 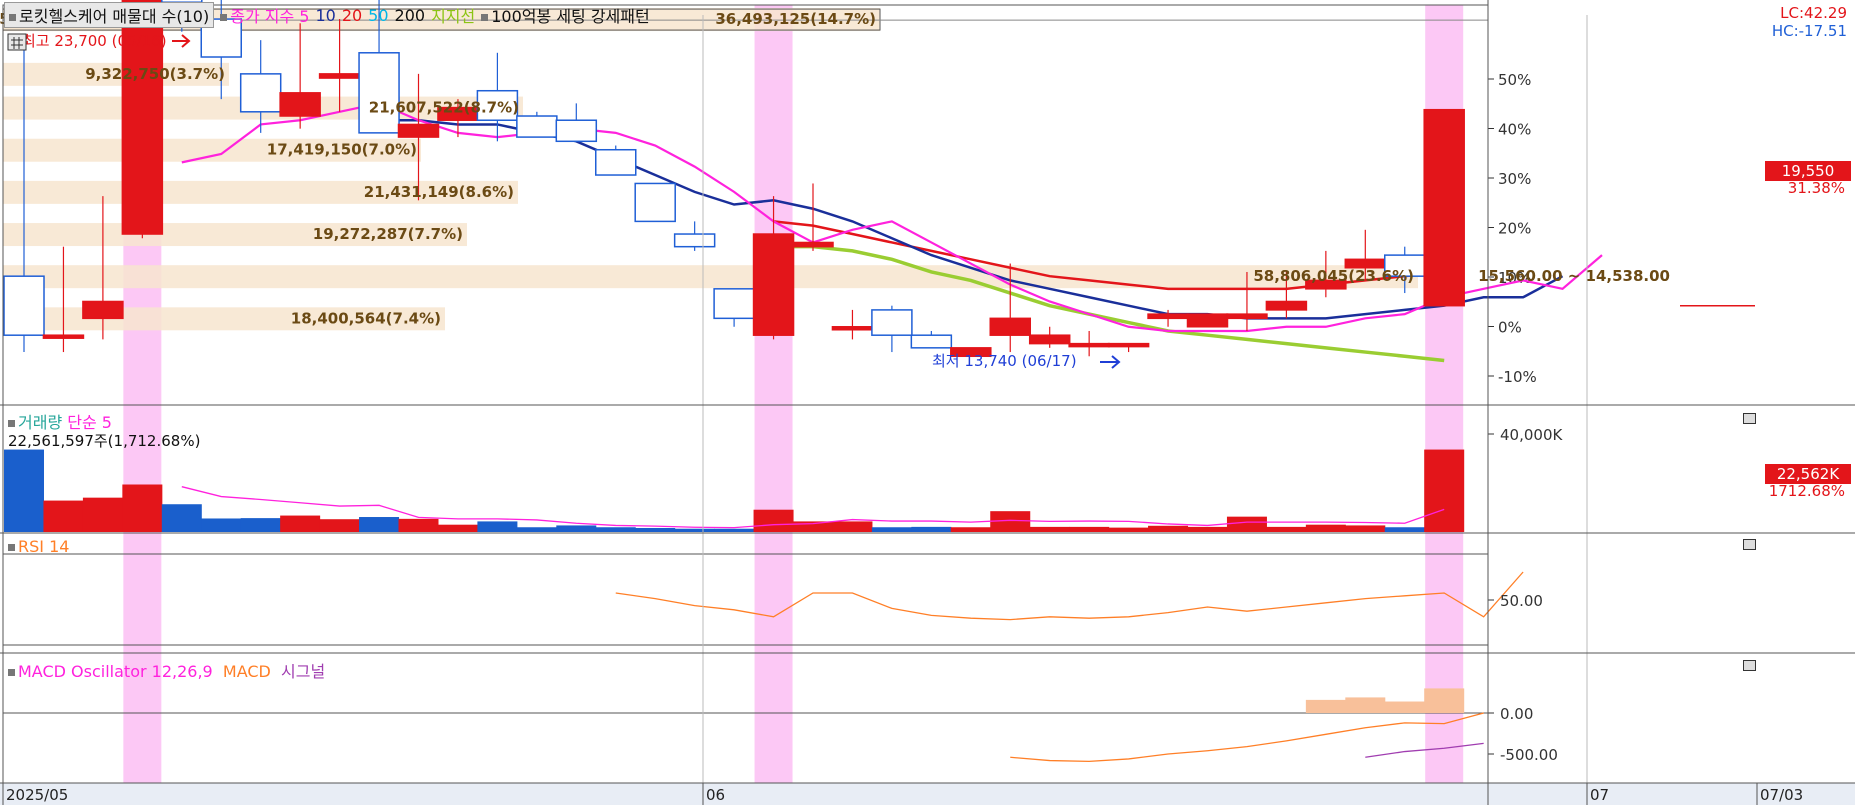 What do you see at coordinates (37, 795) in the screenshot?
I see `x-tick-label: 2025/05` at bounding box center [37, 795].